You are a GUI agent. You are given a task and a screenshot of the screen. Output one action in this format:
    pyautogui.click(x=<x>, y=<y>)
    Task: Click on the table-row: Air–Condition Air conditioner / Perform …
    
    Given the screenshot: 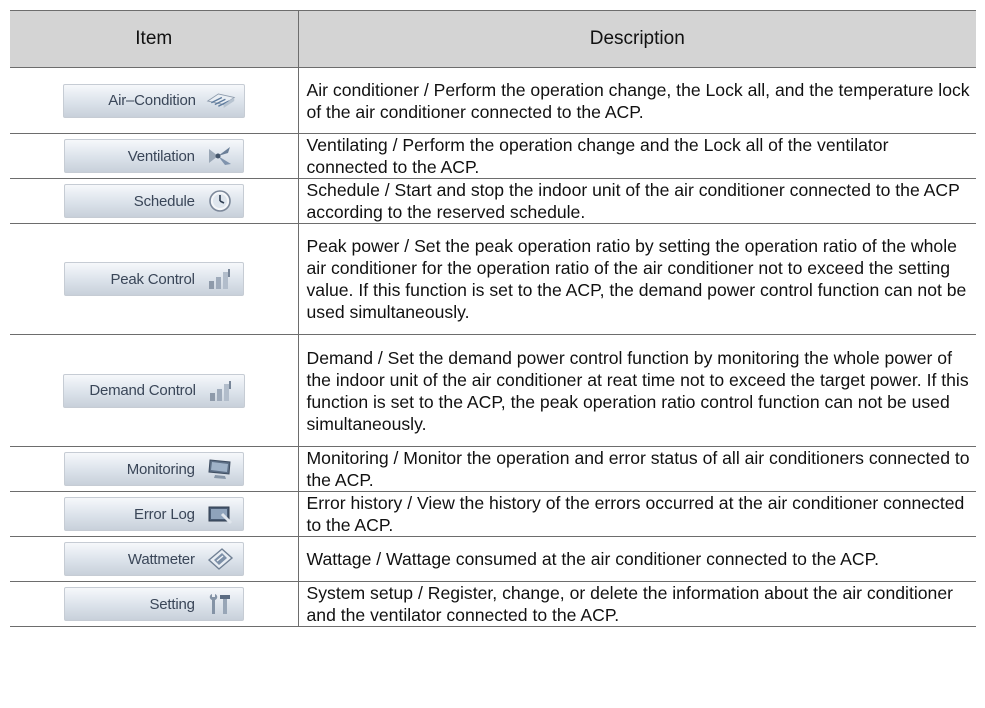 What is the action you would take?
    pyautogui.click(x=493, y=100)
    